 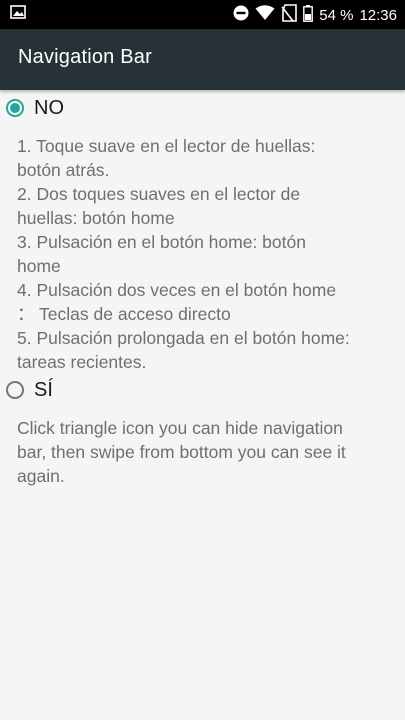 What do you see at coordinates (15, 390) in the screenshot?
I see `radio-button-si` at bounding box center [15, 390].